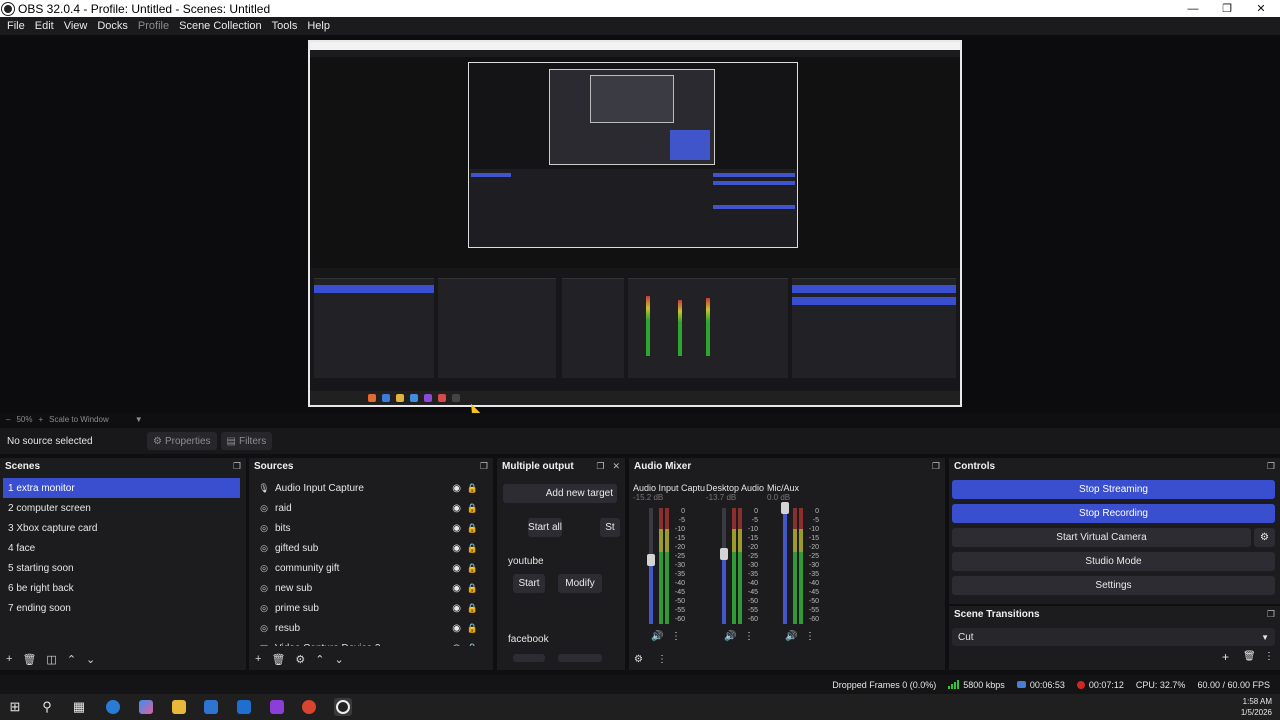 The height and width of the screenshot is (720, 1280). I want to click on menu-view: View, so click(76, 26).